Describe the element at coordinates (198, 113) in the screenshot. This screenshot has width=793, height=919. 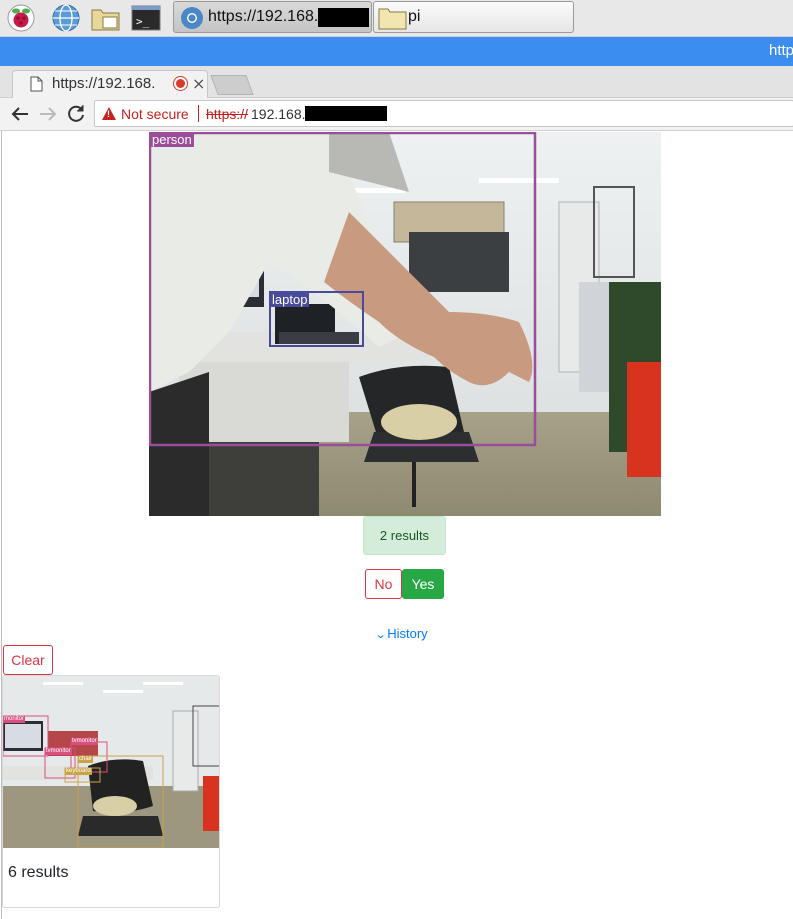
I see `divider` at that location.